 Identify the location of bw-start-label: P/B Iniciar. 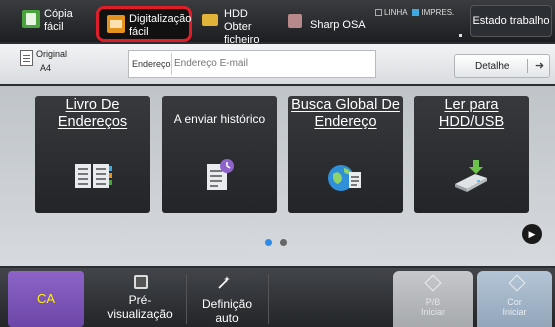
(432, 307).